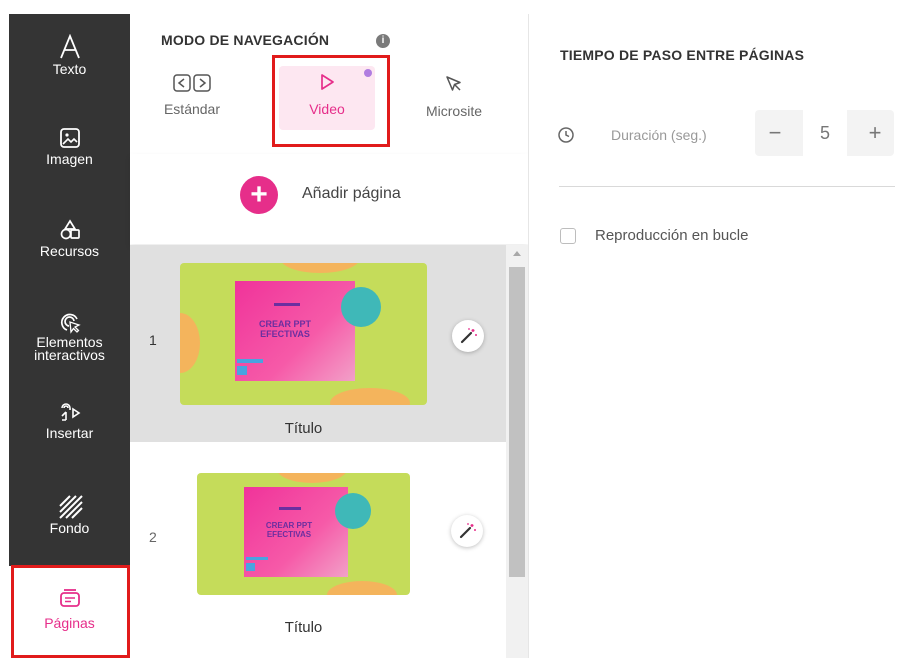 The height and width of the screenshot is (658, 914). I want to click on duration-stepper: − 5 +, so click(824, 133).